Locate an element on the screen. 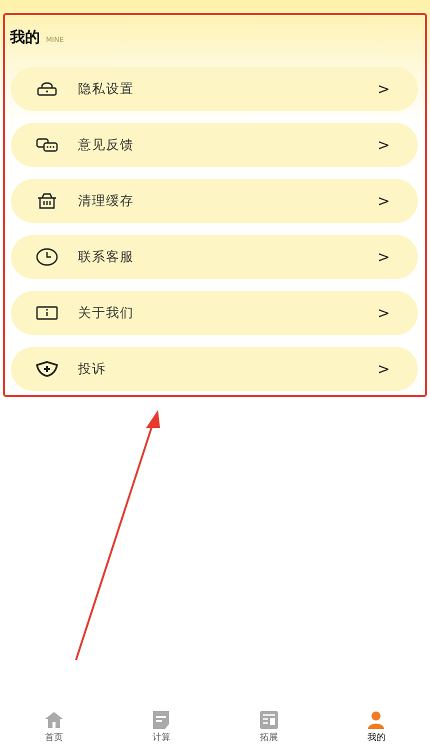  tab: 首页 is located at coordinates (54, 729).